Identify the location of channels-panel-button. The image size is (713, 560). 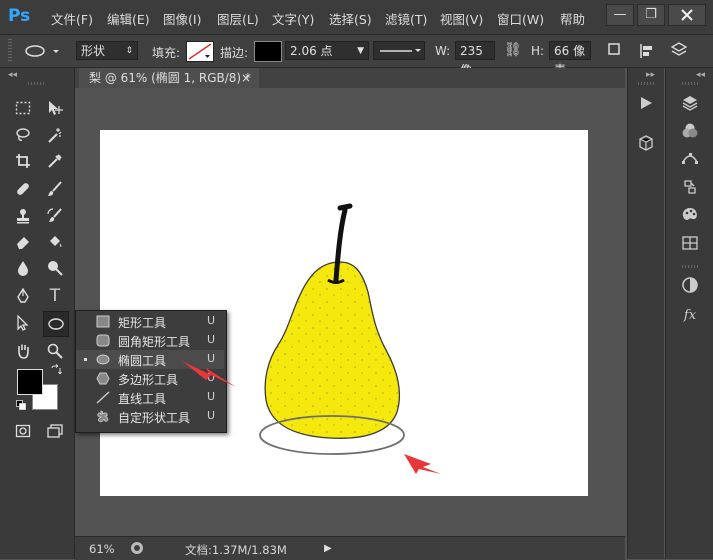
(690, 131).